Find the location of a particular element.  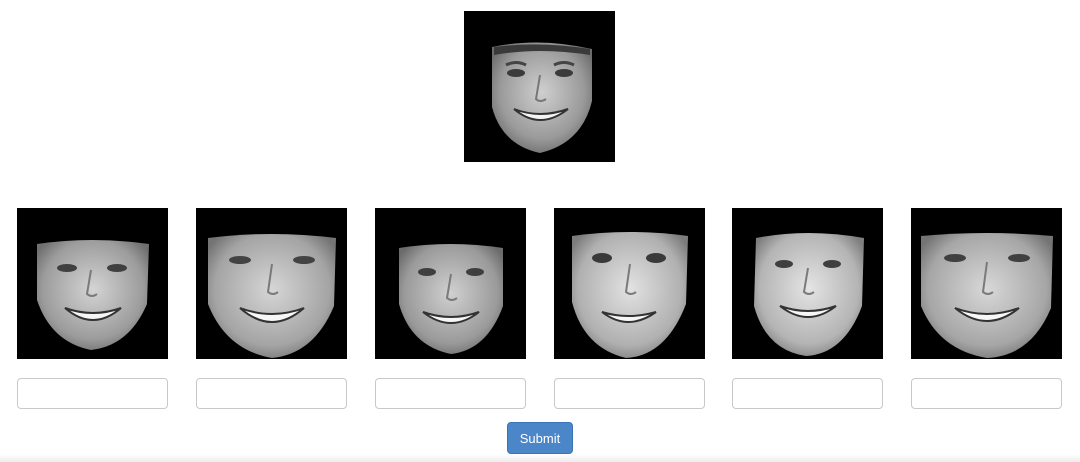

page-bottom-edge is located at coordinates (540, 458).